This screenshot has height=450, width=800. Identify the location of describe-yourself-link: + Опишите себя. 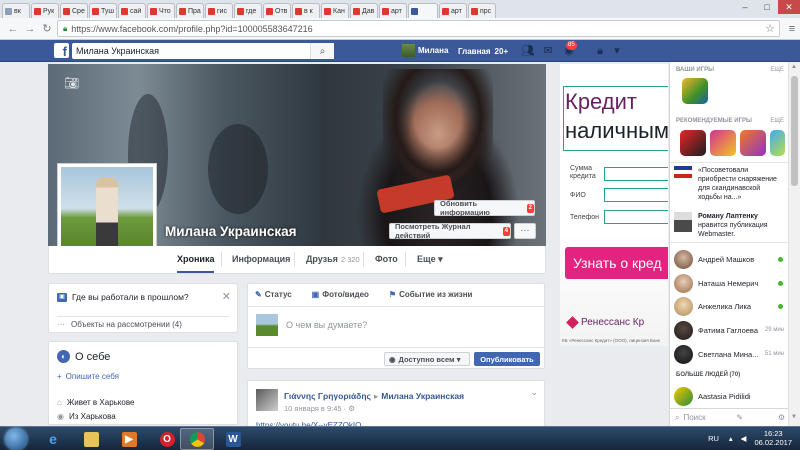
(88, 376).